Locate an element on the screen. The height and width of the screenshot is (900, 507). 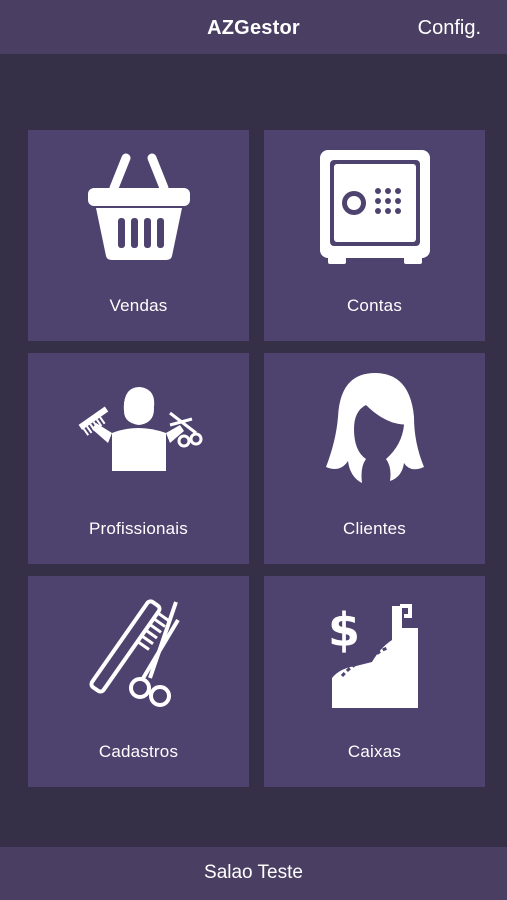
comb-scissors-icon is located at coordinates (138, 655).